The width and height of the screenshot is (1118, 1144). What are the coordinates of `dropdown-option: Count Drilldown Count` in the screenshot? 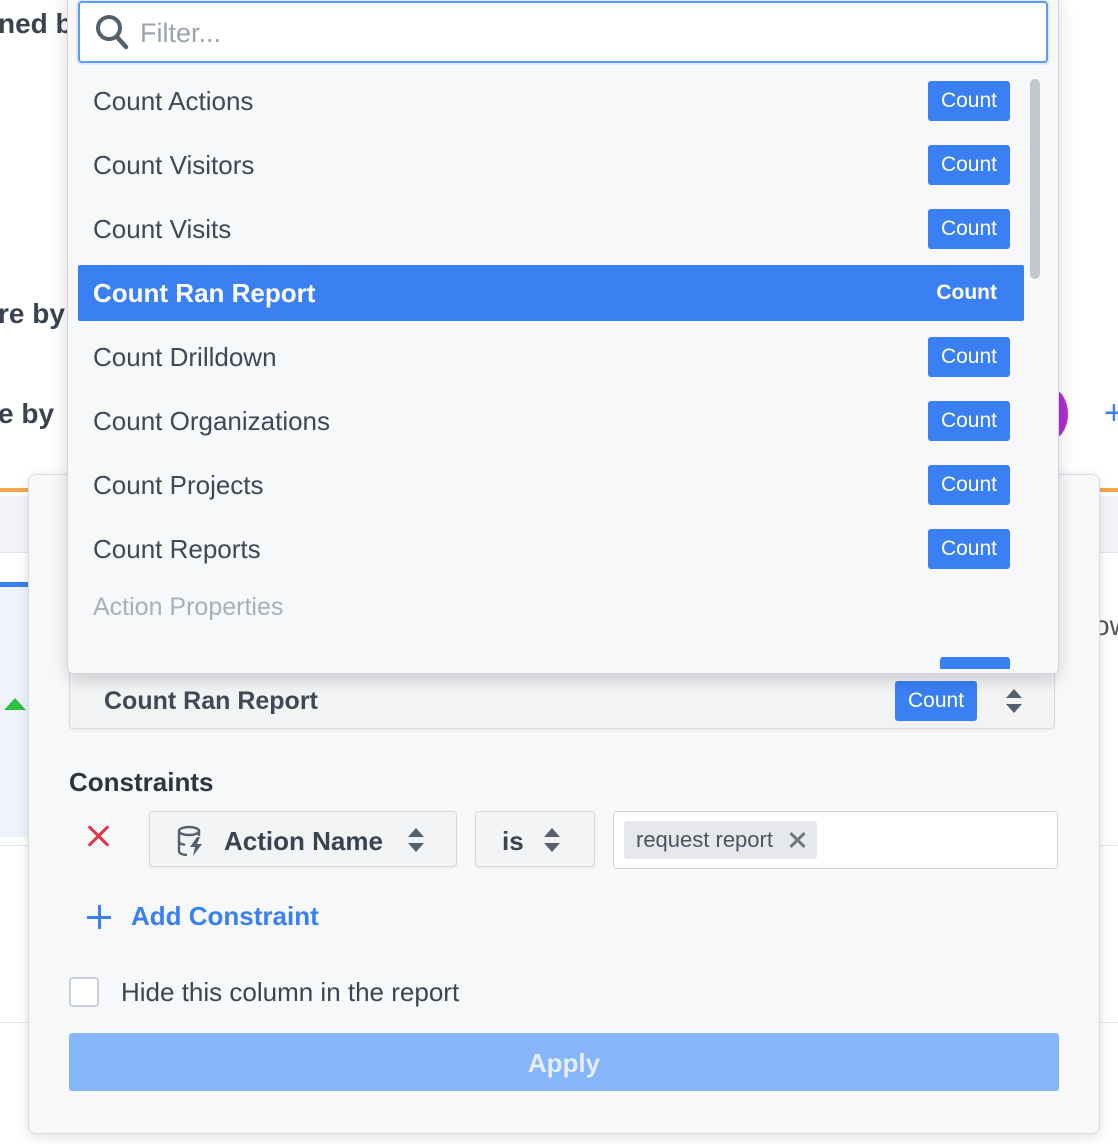 It's located at (551, 357).